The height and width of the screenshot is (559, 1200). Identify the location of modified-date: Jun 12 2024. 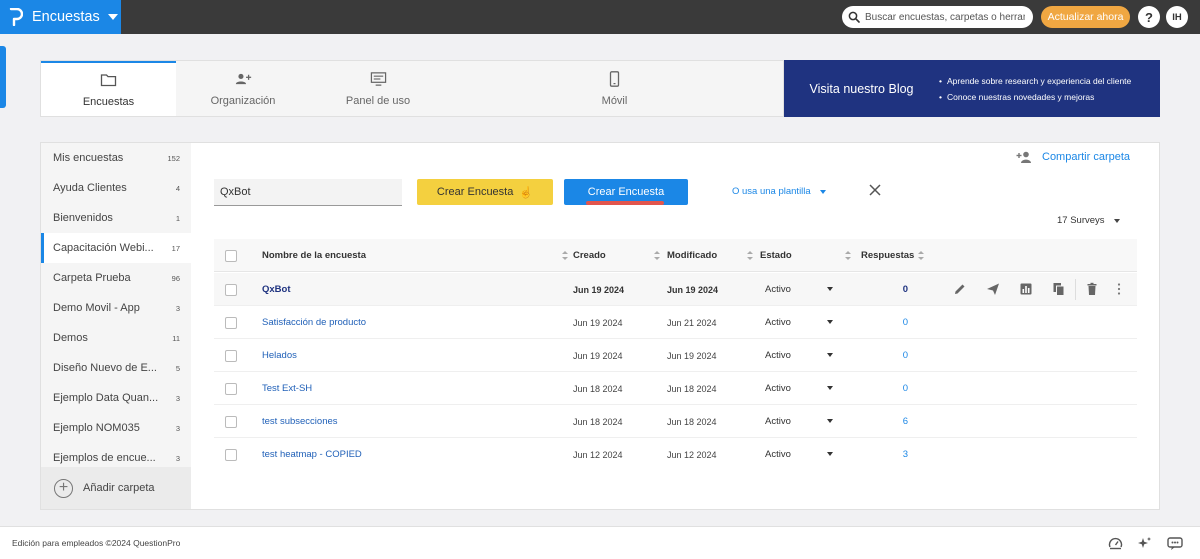
(692, 454).